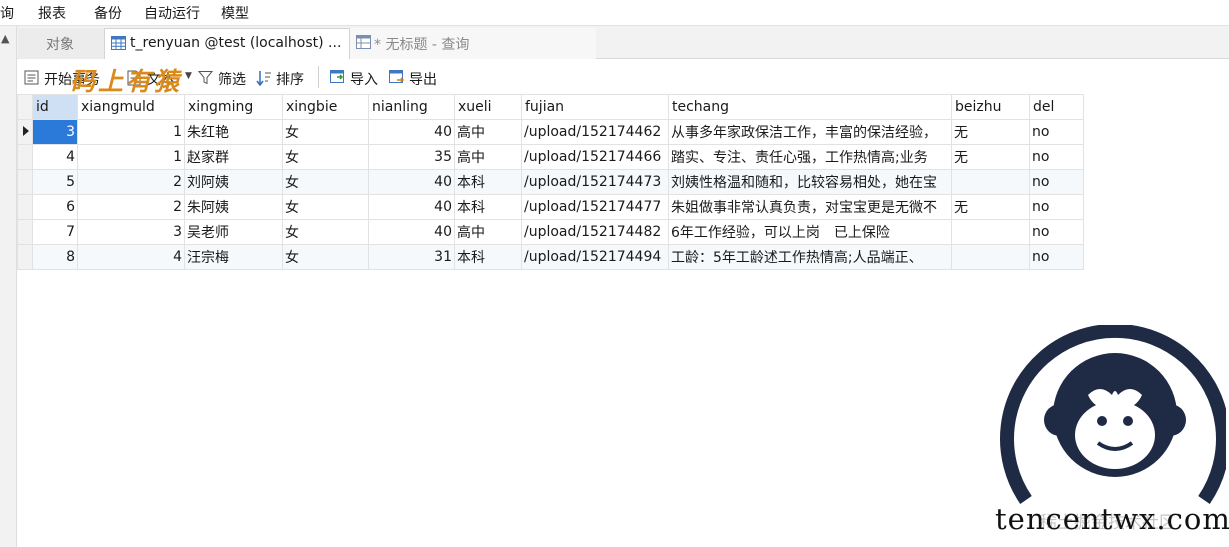  What do you see at coordinates (1112, 519) in the screenshot?
I see `watermark-site: tencentwx.com` at bounding box center [1112, 519].